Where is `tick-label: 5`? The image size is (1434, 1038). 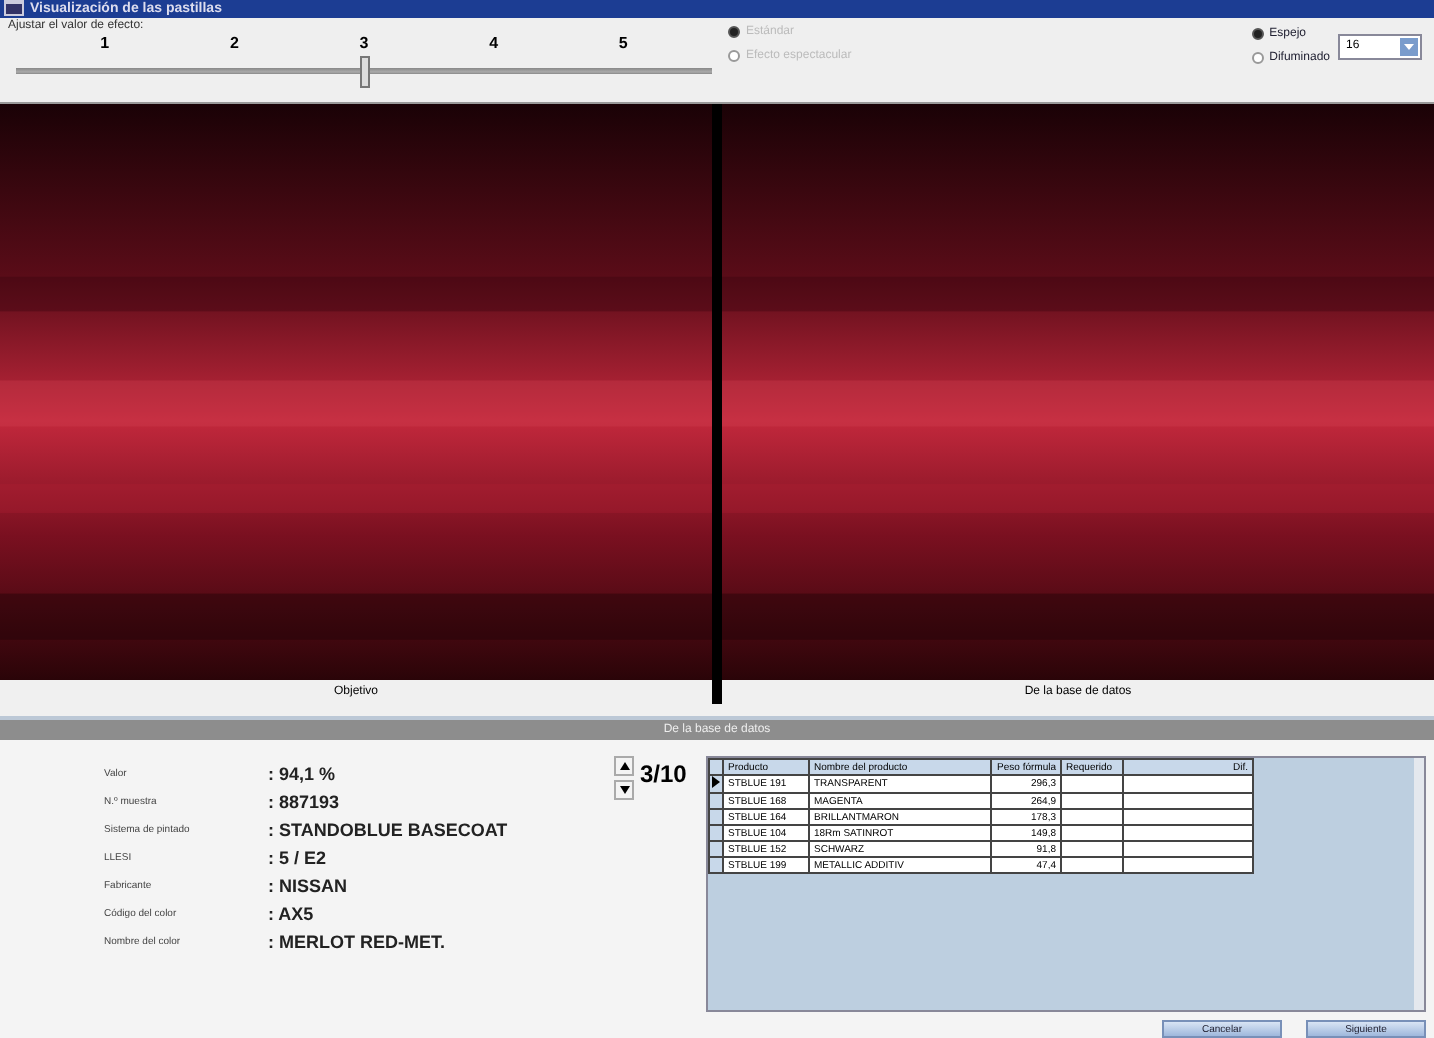
tick-label: 5 is located at coordinates (623, 42).